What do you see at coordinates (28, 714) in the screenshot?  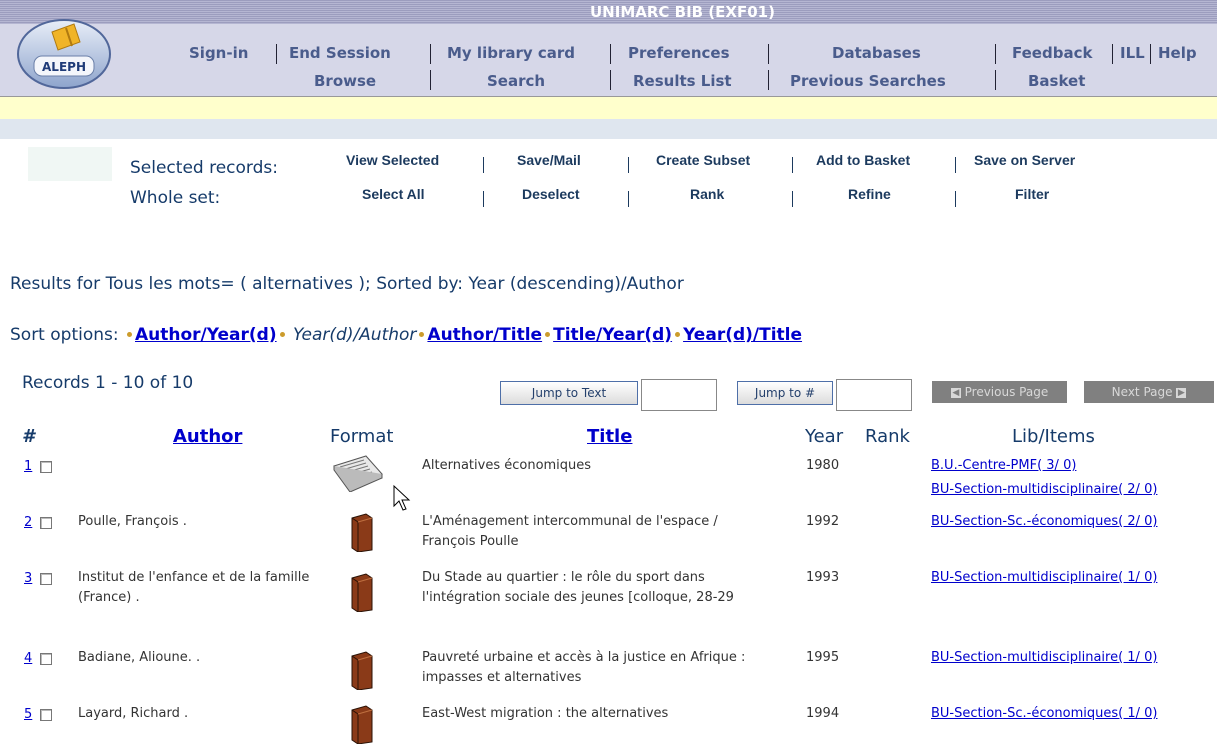 I see `record-number-link: 5` at bounding box center [28, 714].